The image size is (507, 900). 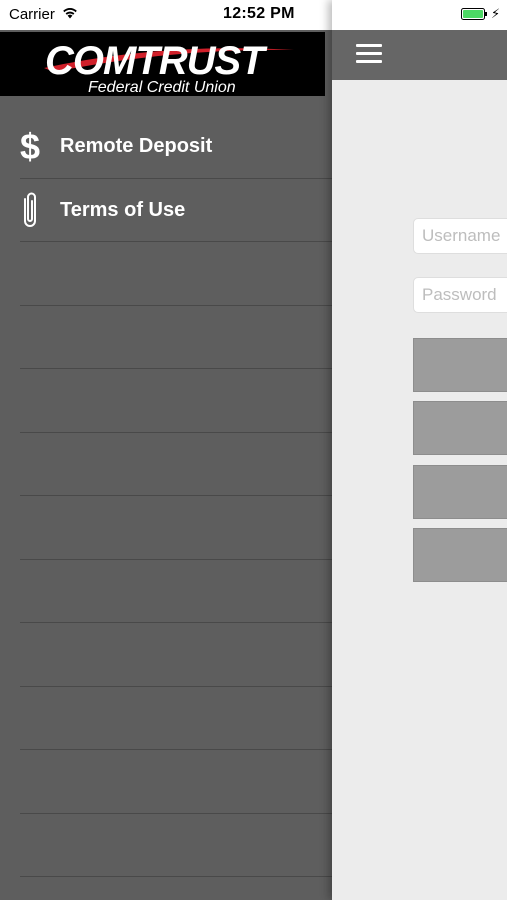 What do you see at coordinates (30, 209) in the screenshot?
I see `paperclip-icon` at bounding box center [30, 209].